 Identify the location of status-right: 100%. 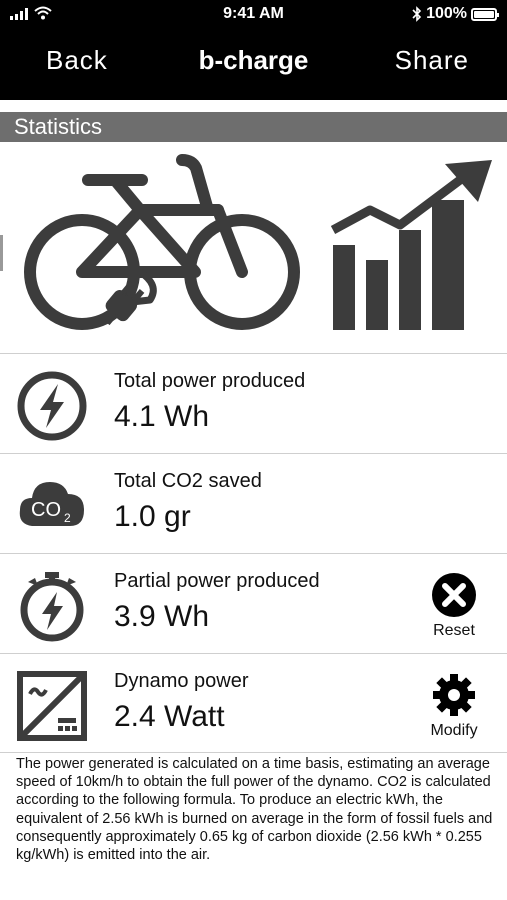
(455, 14).